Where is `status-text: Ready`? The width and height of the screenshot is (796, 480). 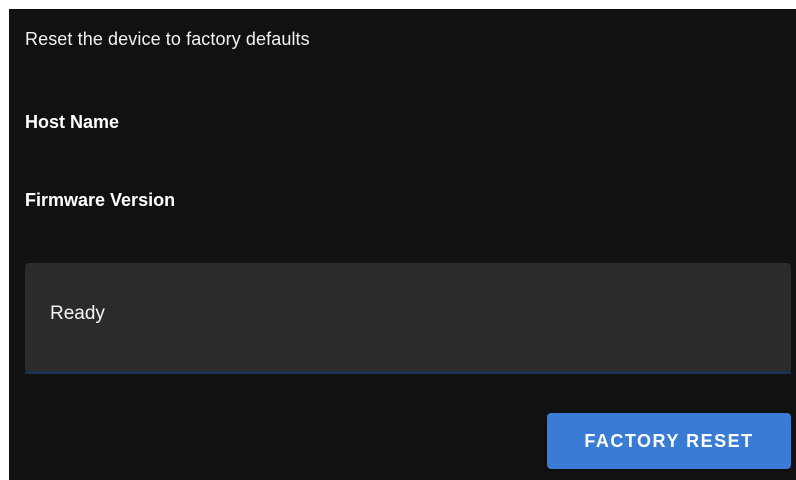
status-text: Ready is located at coordinates (77, 313).